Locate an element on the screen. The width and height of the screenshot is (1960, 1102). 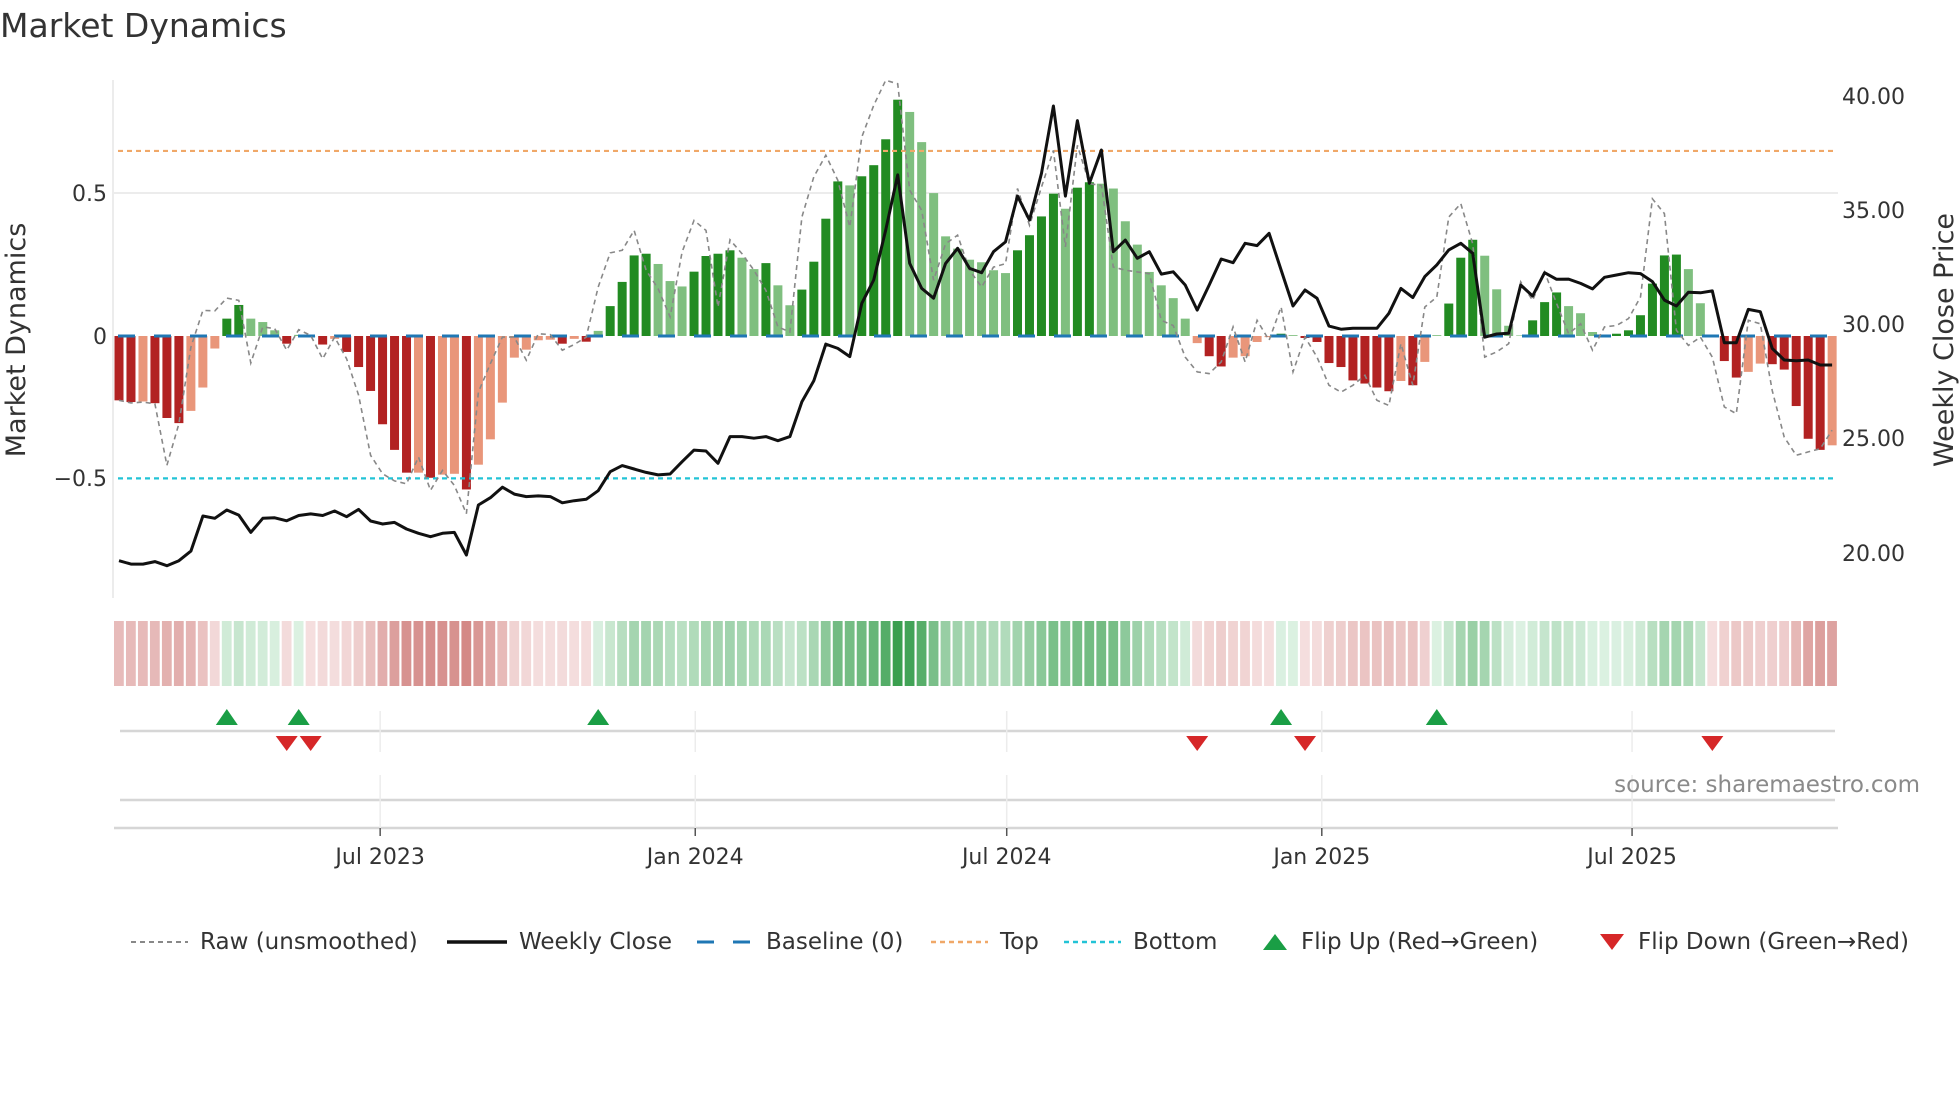
legend-item-baseline: Baseline (0) is located at coordinates (800, 942).